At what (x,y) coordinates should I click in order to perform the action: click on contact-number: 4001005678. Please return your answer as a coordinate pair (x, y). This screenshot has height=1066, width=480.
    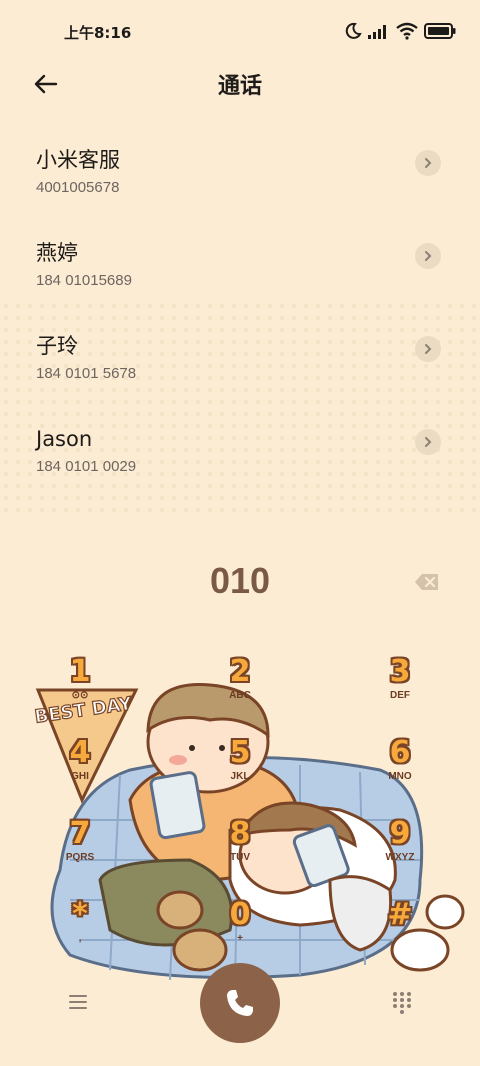
    Looking at the image, I should click on (78, 187).